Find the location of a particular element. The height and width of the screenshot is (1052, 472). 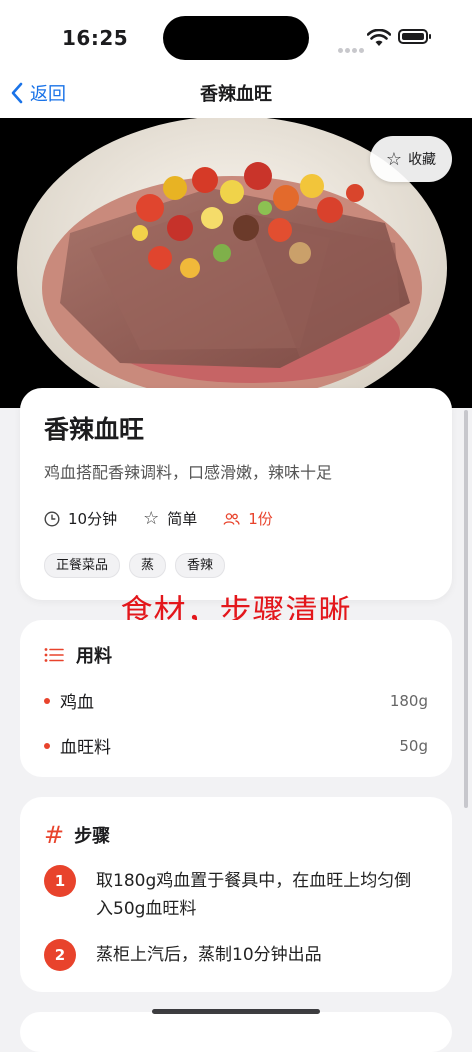

servings: 1份 is located at coordinates (248, 518).